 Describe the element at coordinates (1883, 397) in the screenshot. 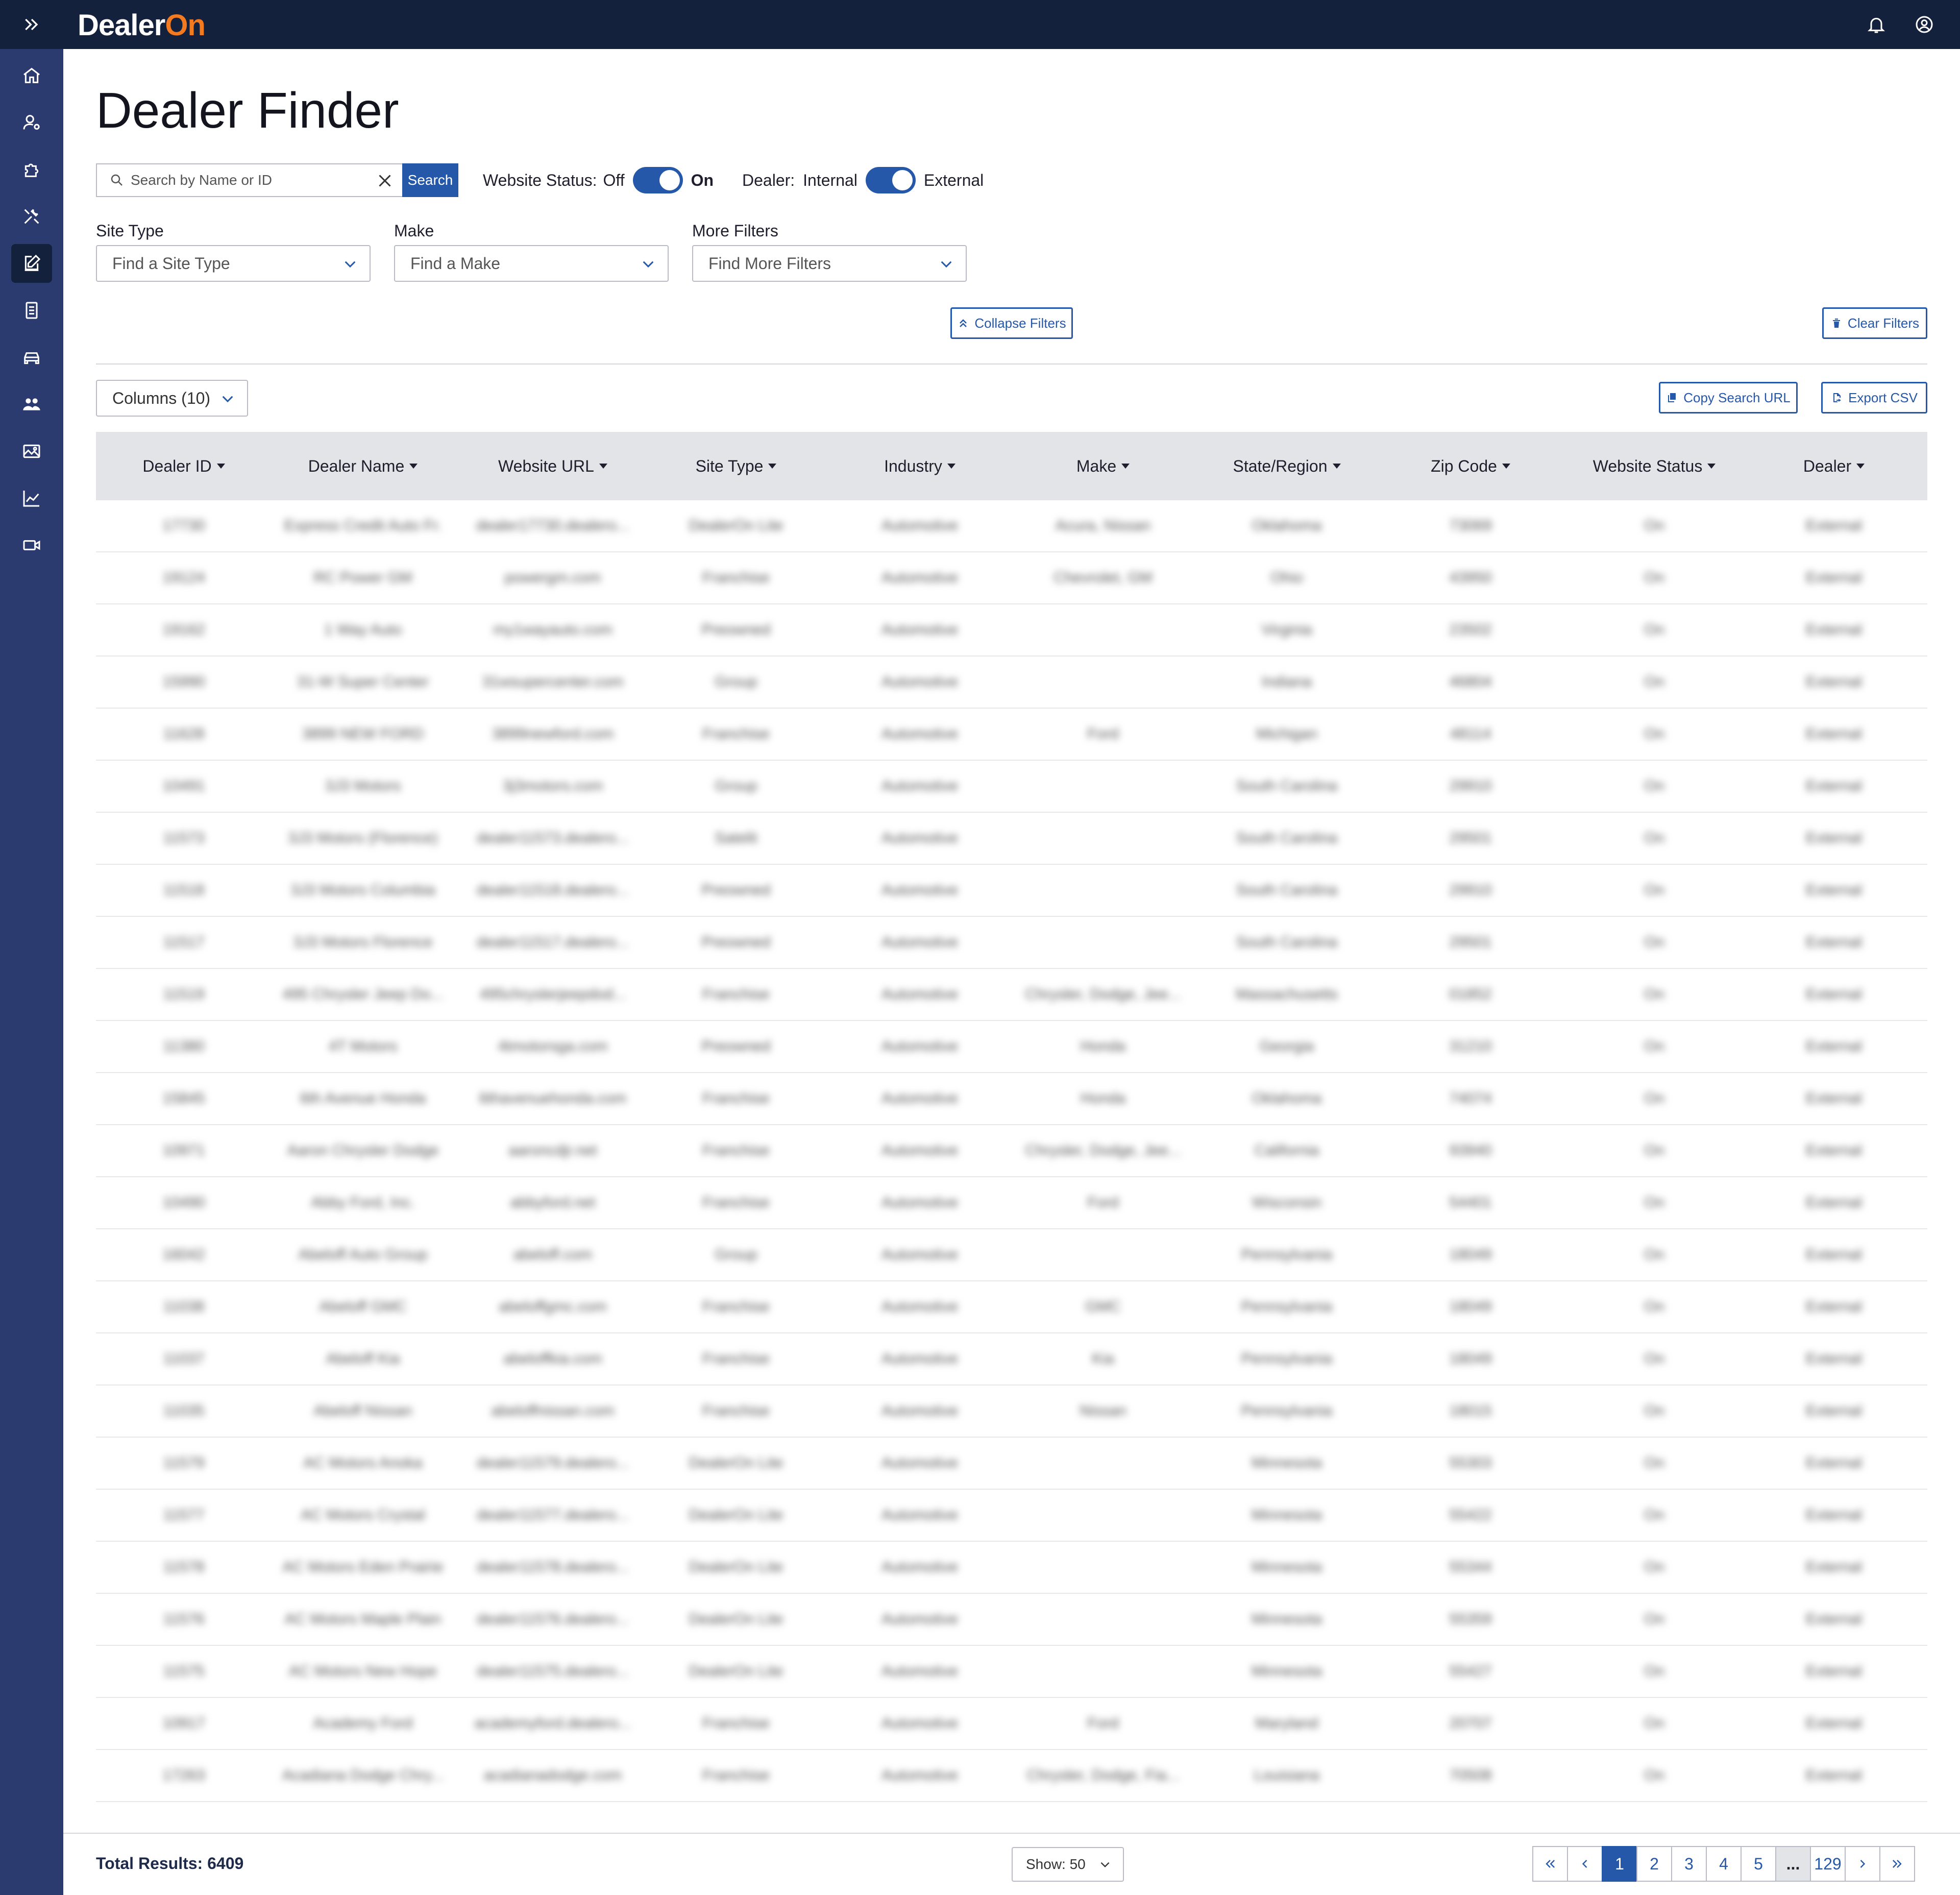

I see `export-csv-label: Export CSV` at that location.